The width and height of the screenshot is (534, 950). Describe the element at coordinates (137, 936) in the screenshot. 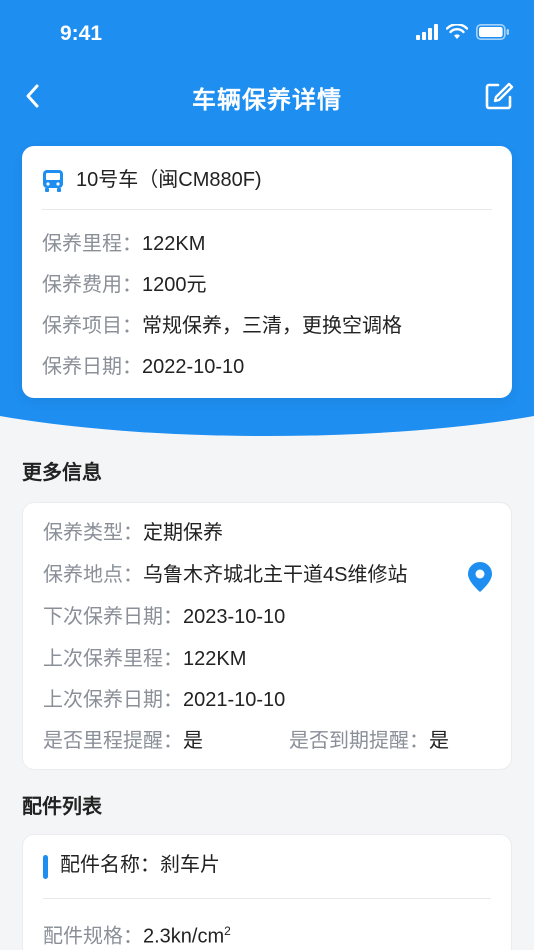

I see `part-spec-row: 配件规格：2.3kn/cm2` at that location.